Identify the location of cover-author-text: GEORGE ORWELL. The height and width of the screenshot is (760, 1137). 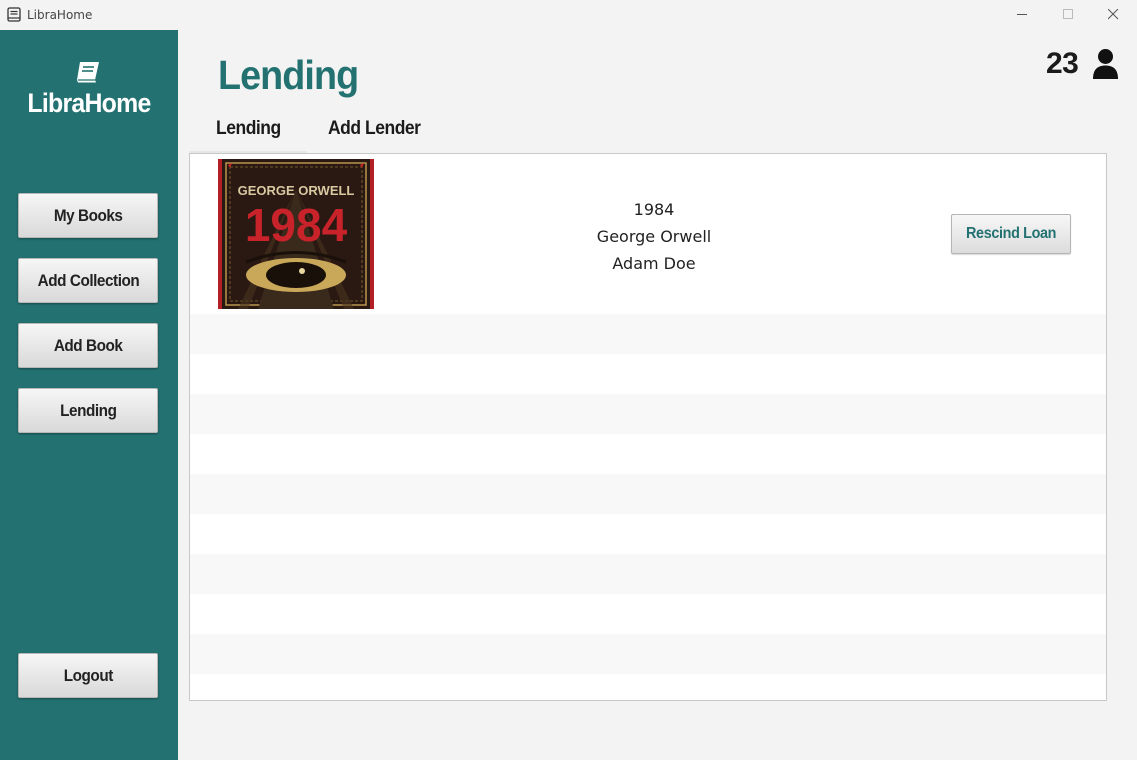
(296, 190).